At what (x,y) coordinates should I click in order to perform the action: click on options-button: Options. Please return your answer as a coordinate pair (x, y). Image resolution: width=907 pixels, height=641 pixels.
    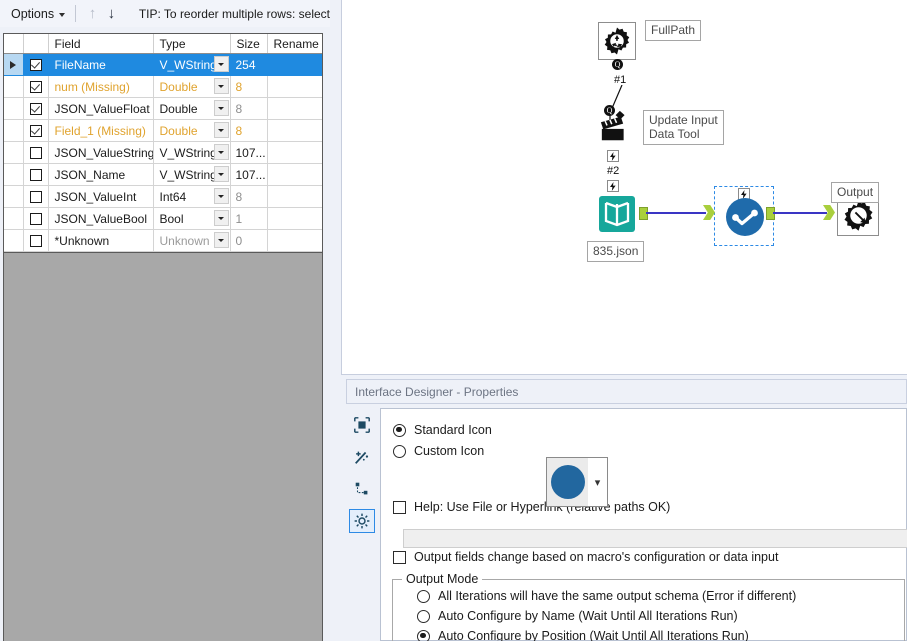
    Looking at the image, I should click on (38, 14).